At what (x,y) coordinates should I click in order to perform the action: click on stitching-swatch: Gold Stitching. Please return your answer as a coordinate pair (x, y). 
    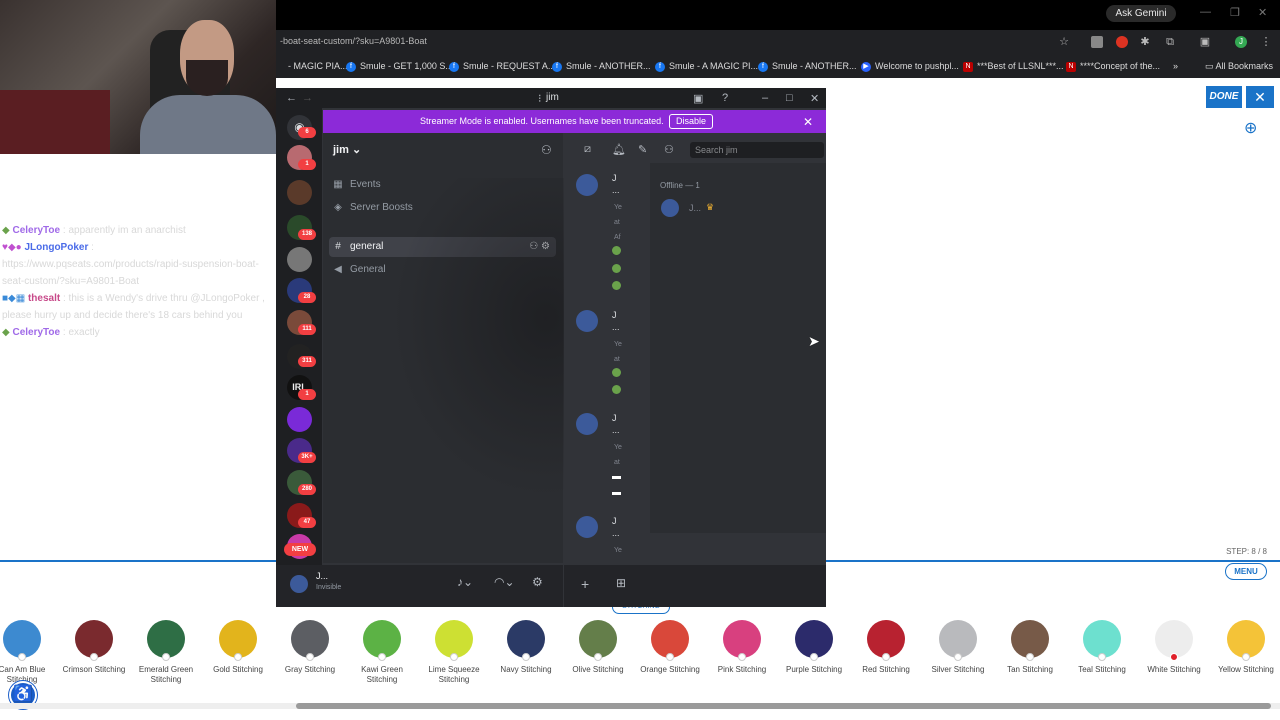
    Looking at the image, I should click on (238, 647).